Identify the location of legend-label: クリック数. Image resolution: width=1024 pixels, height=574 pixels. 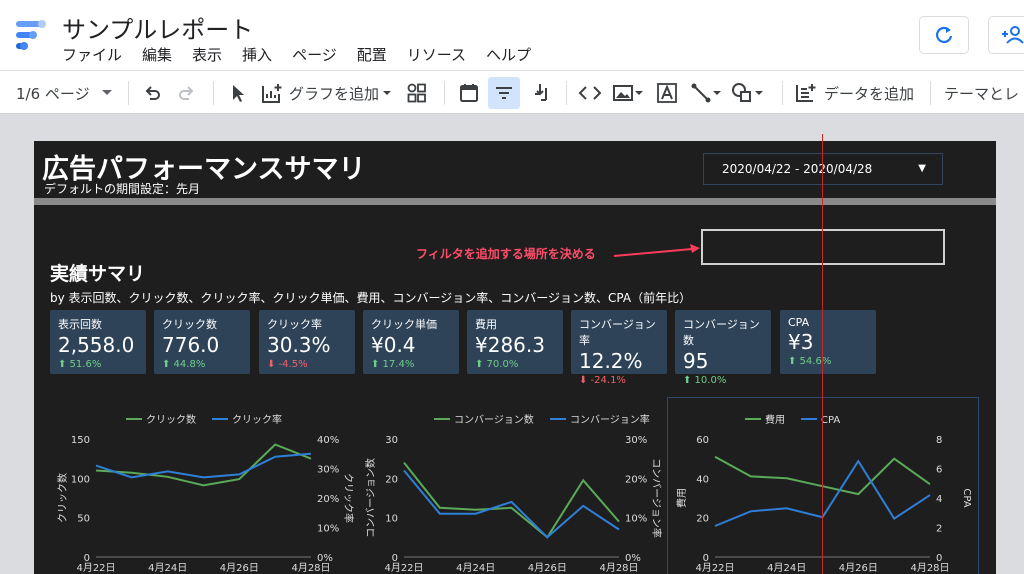
(171, 419).